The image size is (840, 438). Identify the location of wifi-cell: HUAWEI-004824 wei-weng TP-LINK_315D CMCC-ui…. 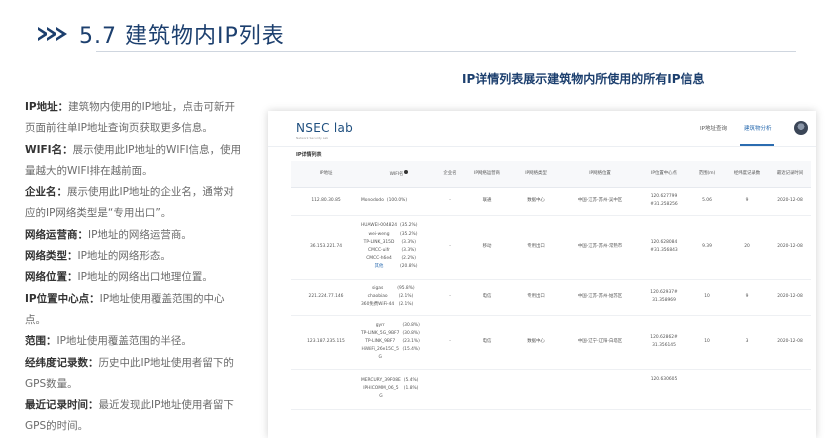
(399, 247).